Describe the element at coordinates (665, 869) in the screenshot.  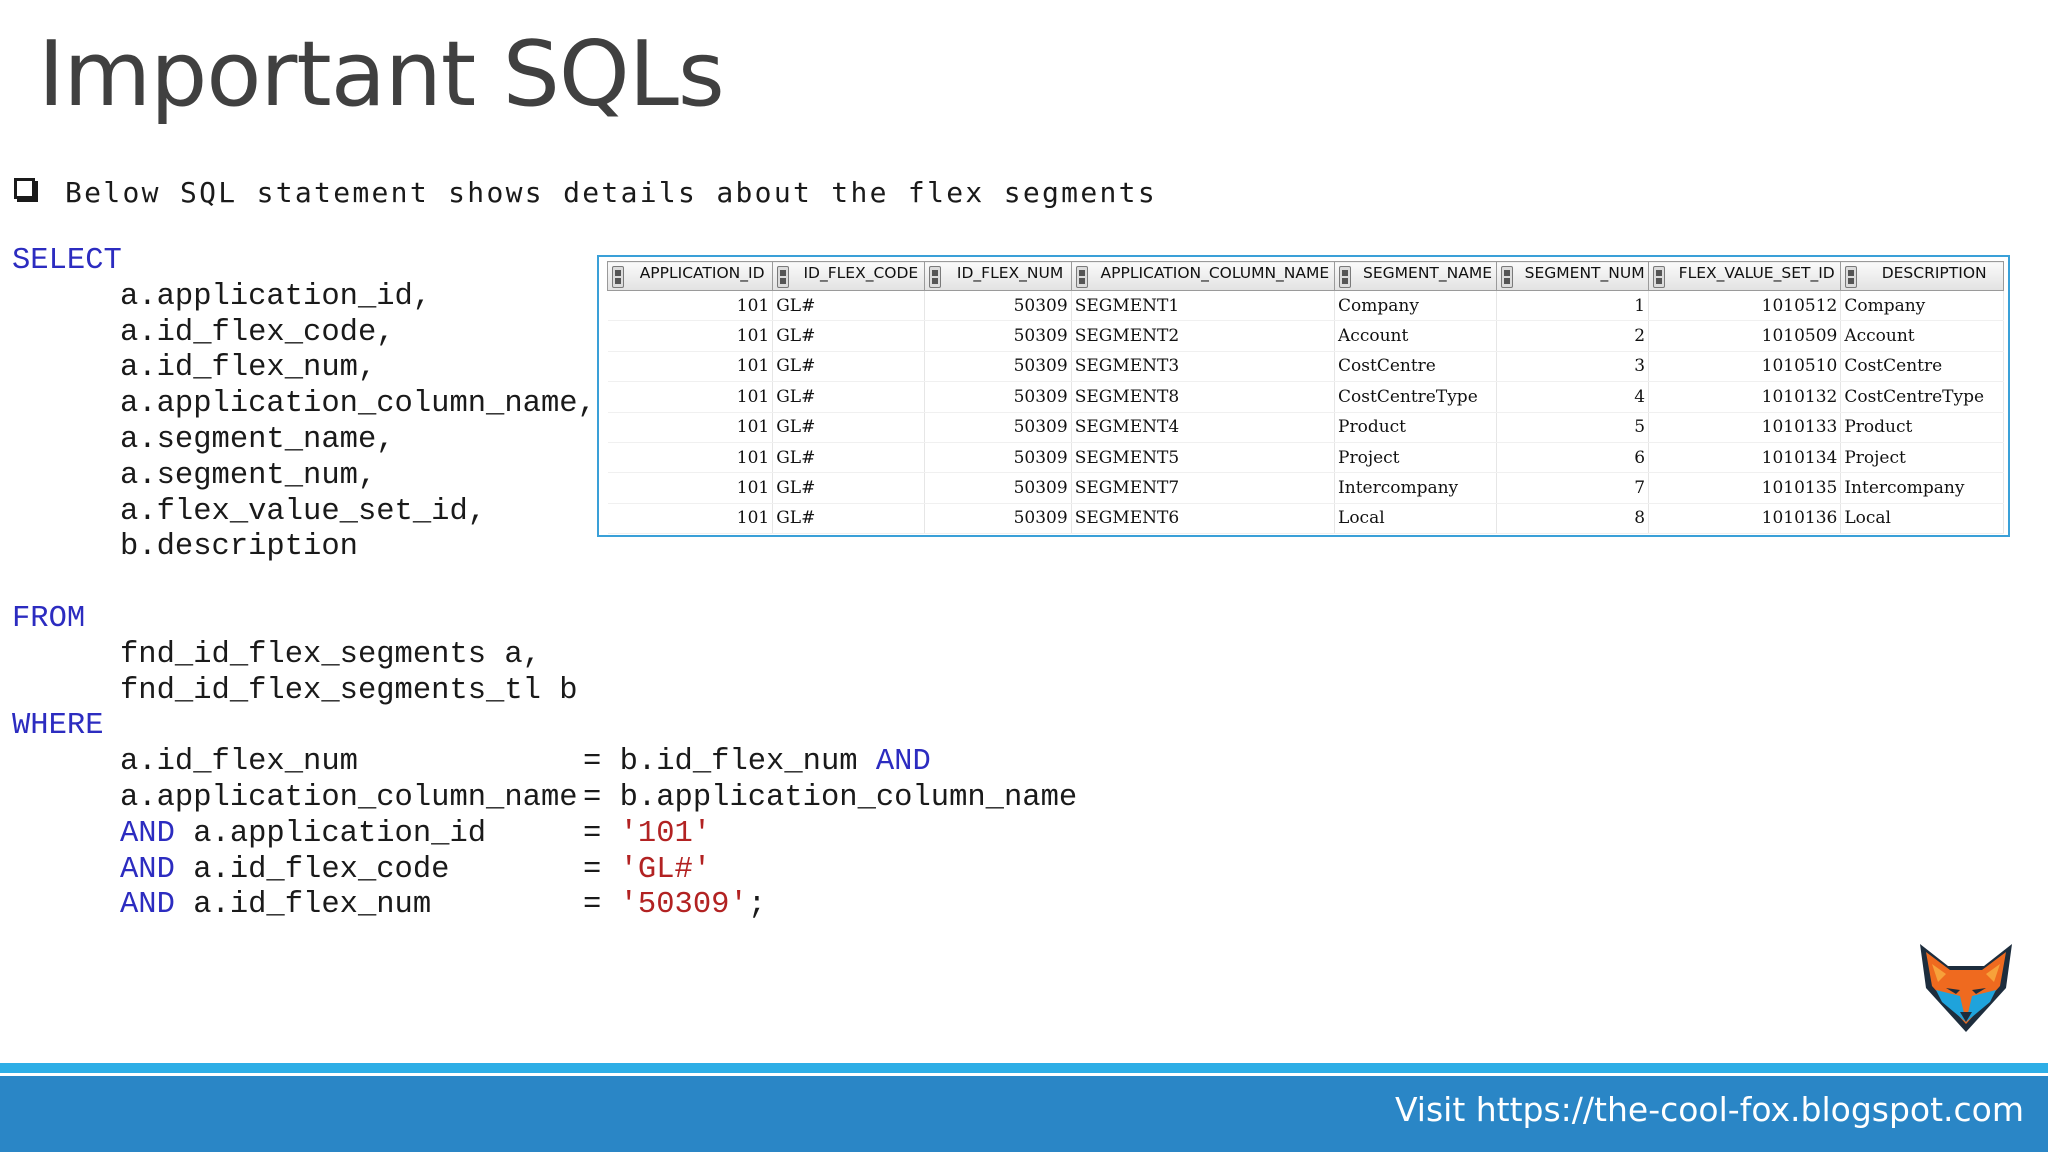
I see `condition-value: 'GL#'` at that location.